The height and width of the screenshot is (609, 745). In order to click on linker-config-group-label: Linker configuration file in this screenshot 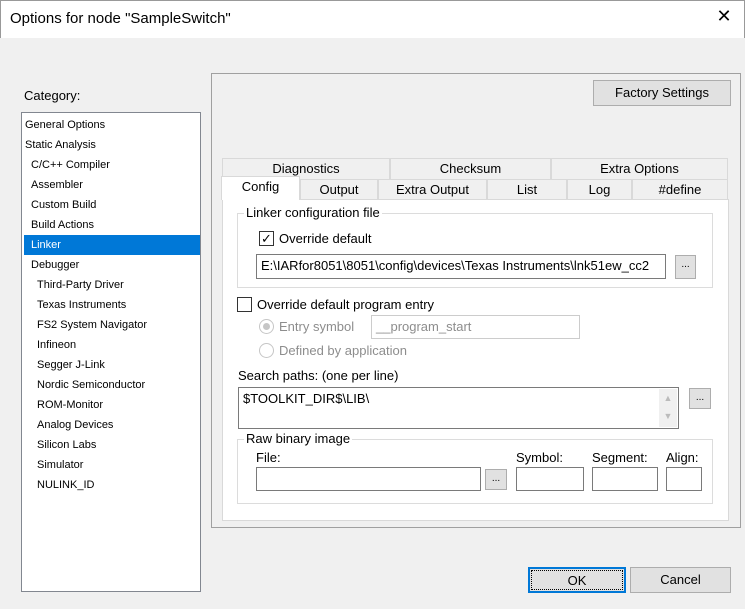, I will do `click(313, 212)`.